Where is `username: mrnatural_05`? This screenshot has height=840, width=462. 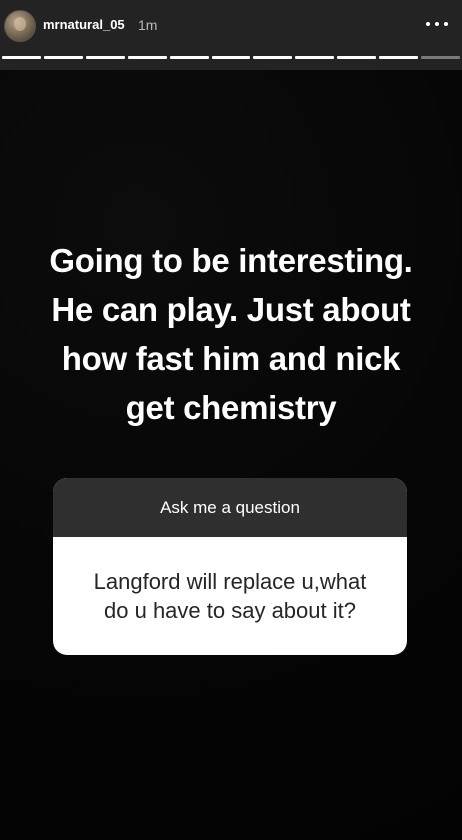 username: mrnatural_05 is located at coordinates (84, 24).